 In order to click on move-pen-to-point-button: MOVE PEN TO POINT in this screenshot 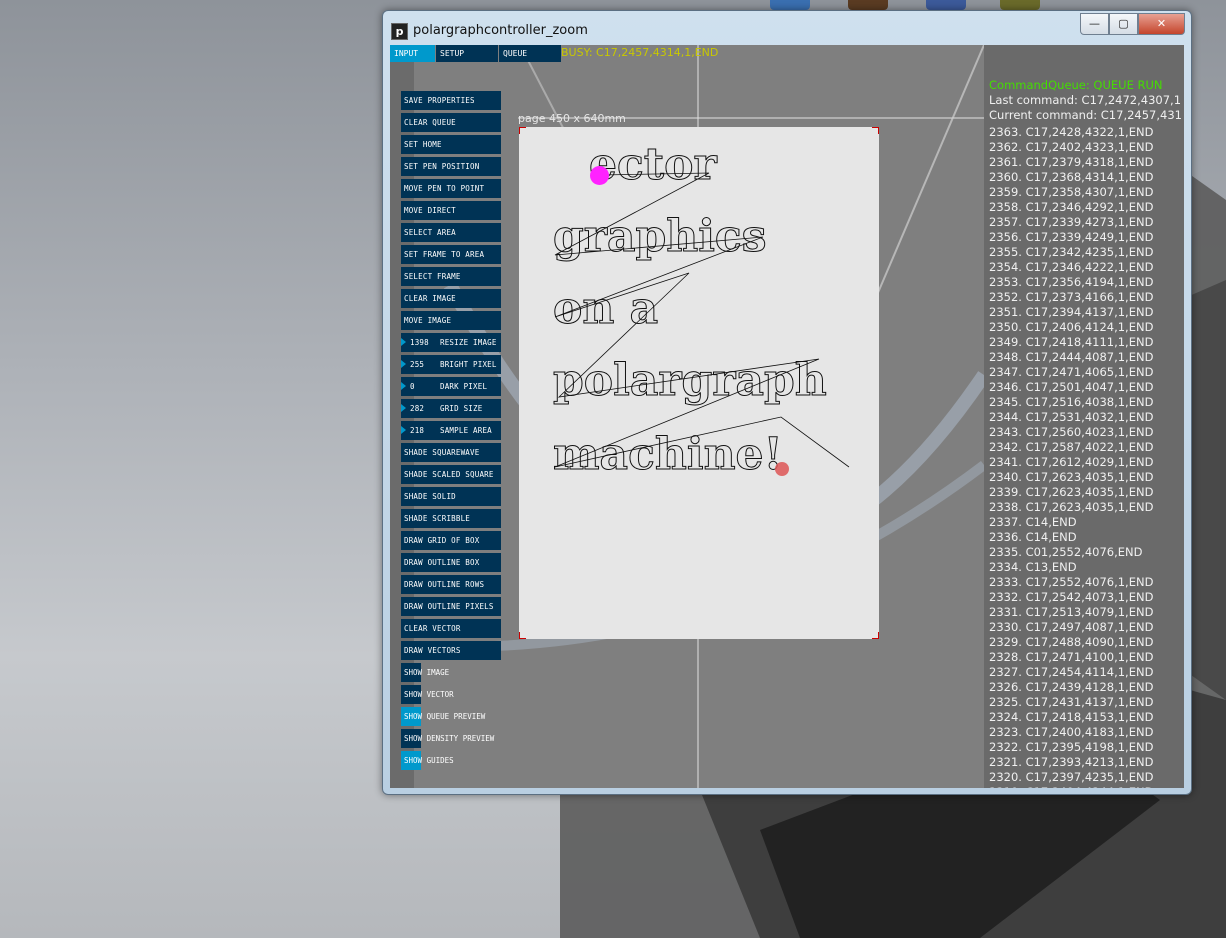, I will do `click(451, 188)`.